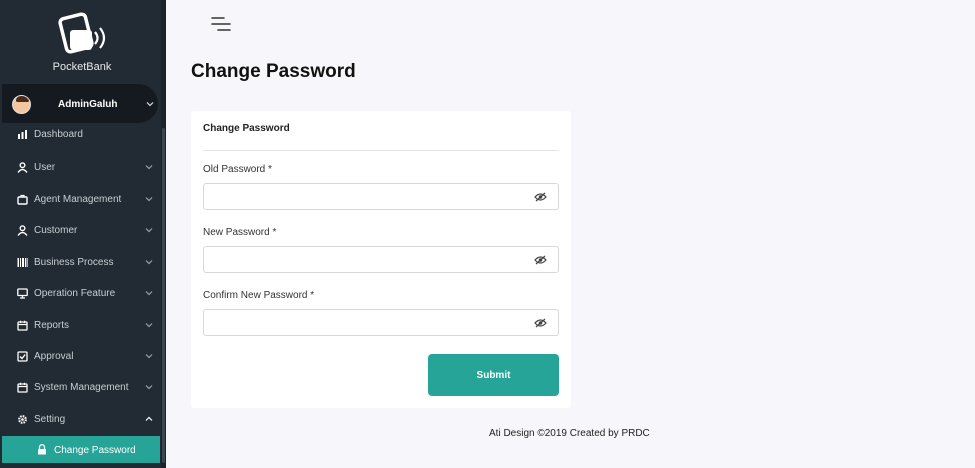 The image size is (975, 468). I want to click on sidebar-item-business-process: Business Process, so click(80, 262).